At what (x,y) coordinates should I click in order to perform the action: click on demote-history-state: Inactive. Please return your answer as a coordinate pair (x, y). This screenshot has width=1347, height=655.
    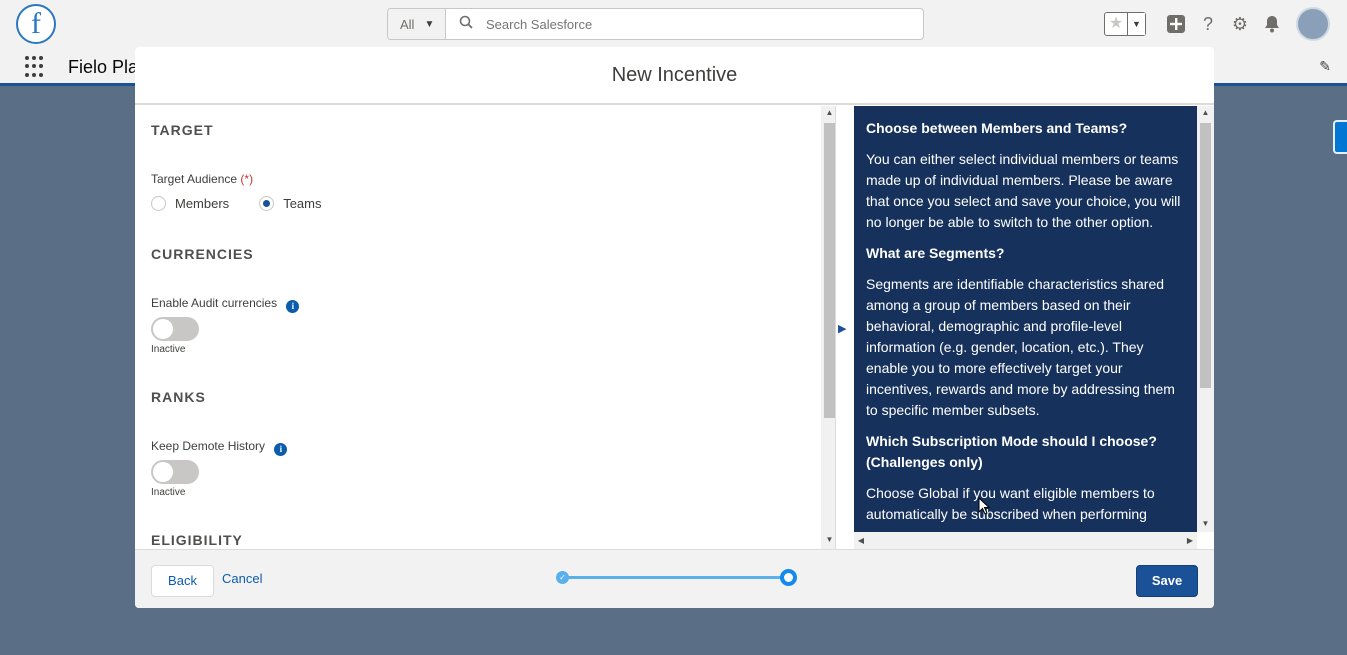
    Looking at the image, I should click on (168, 492).